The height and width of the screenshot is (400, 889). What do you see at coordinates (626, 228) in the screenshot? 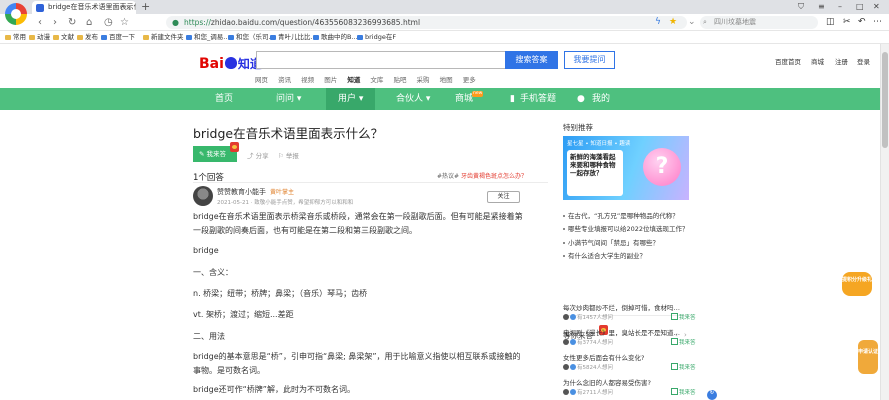
I see `featured-link: 哪些专业填报可以给2022位填选现工作？` at bounding box center [626, 228].